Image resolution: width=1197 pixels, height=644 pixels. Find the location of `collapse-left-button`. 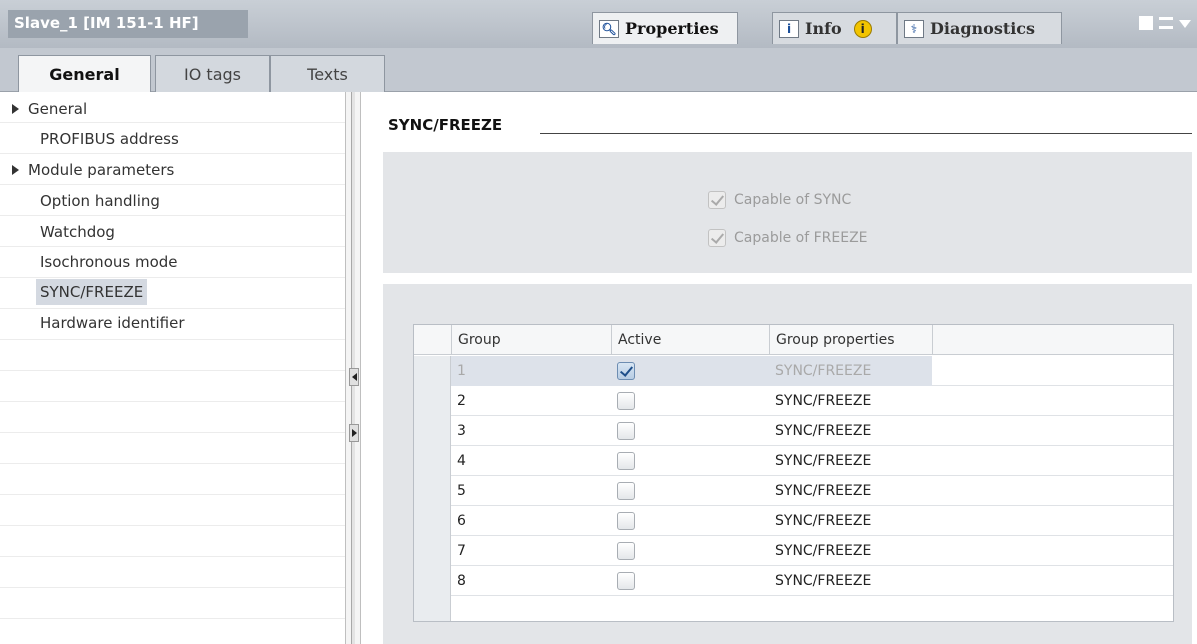

collapse-left-button is located at coordinates (354, 377).